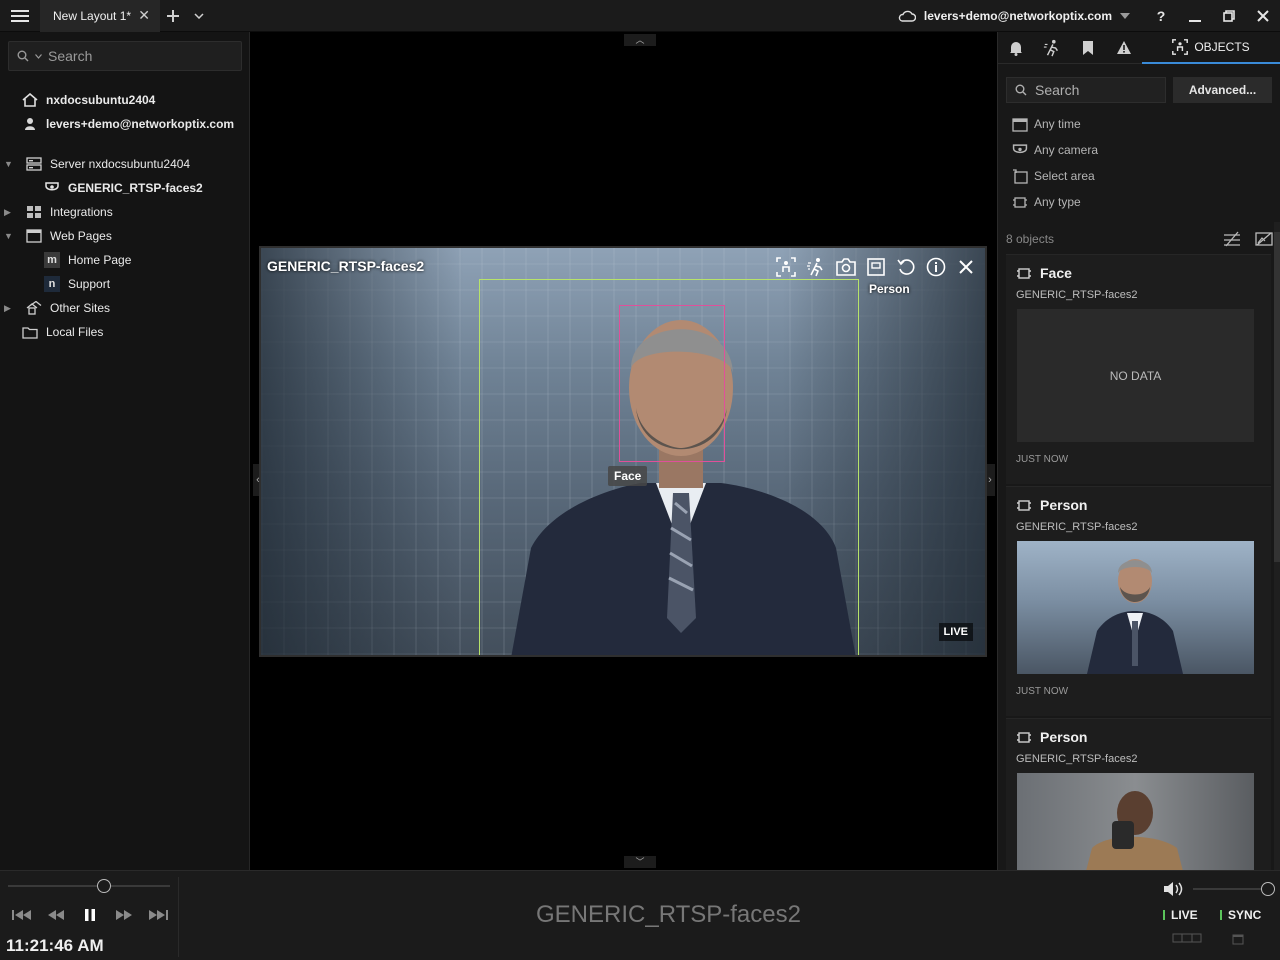  I want to click on screenshot-button, so click(846, 267).